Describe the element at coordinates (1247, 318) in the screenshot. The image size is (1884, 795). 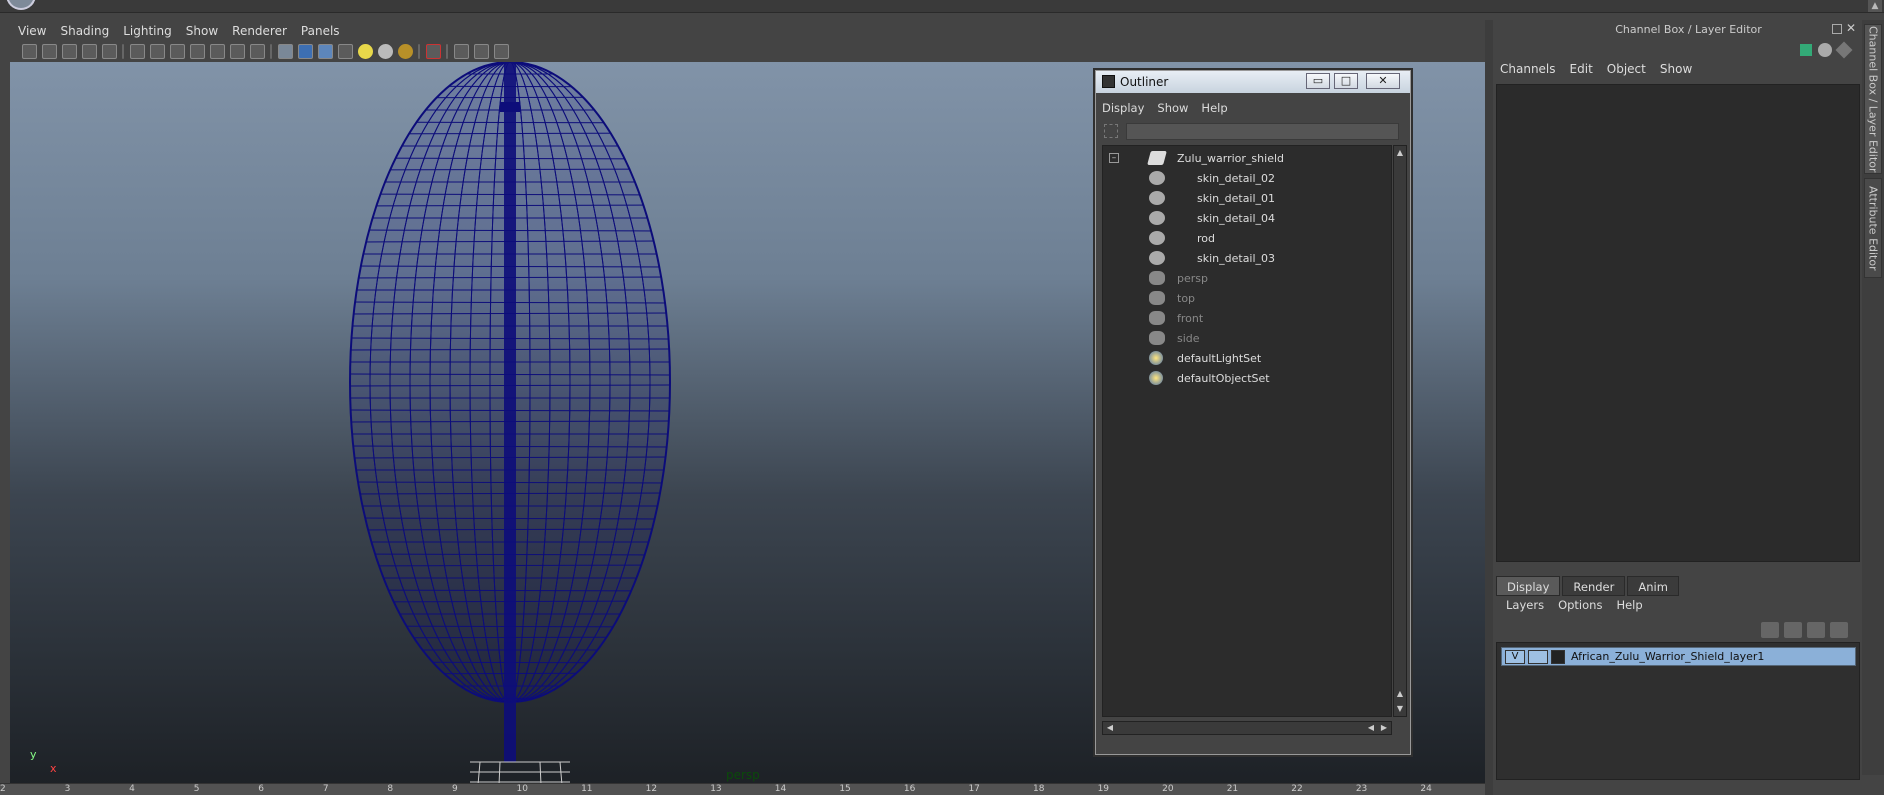
I see `tree-row-camera: front` at that location.